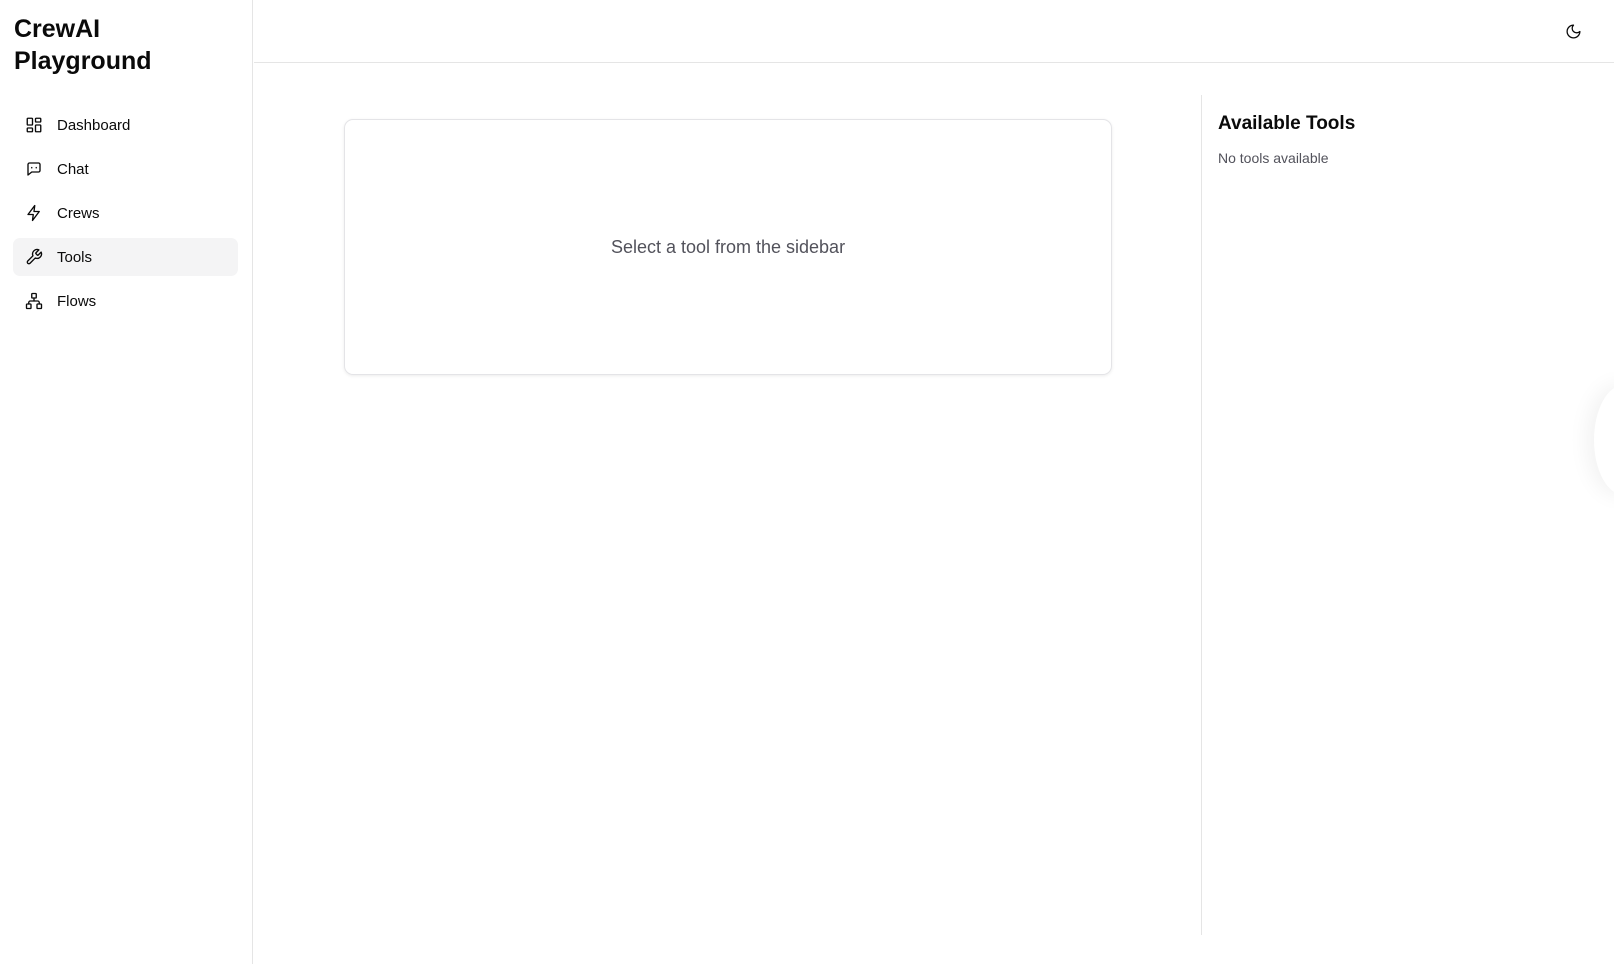  What do you see at coordinates (125, 301) in the screenshot?
I see `sidebar-item-flows: Flows` at bounding box center [125, 301].